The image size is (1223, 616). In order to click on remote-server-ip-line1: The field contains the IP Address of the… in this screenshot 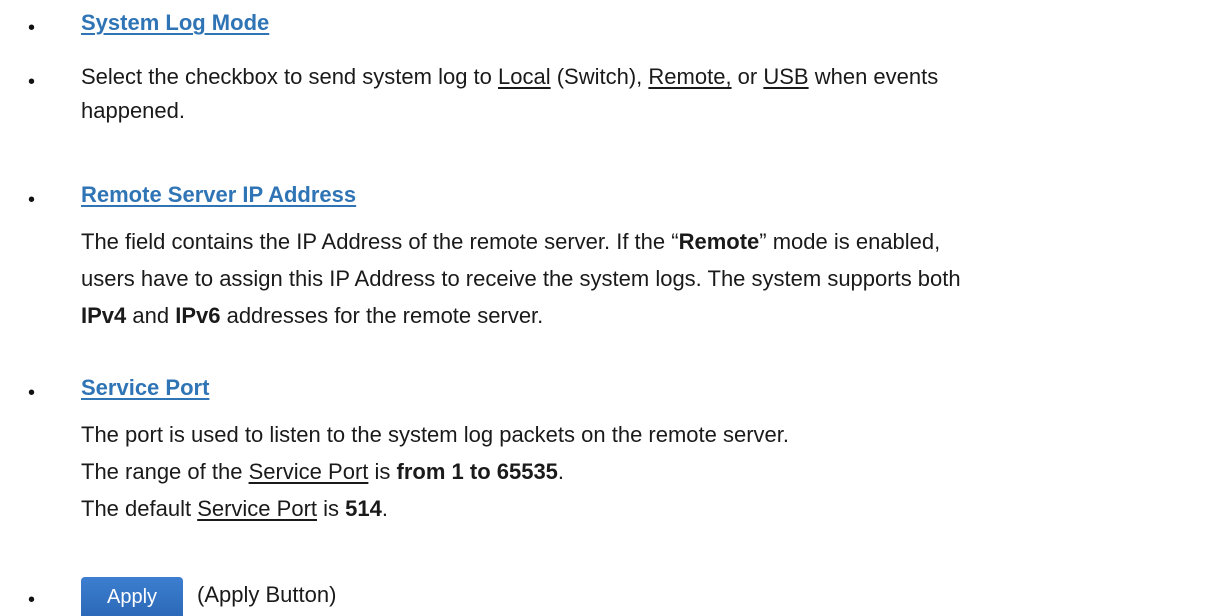, I will do `click(511, 241)`.